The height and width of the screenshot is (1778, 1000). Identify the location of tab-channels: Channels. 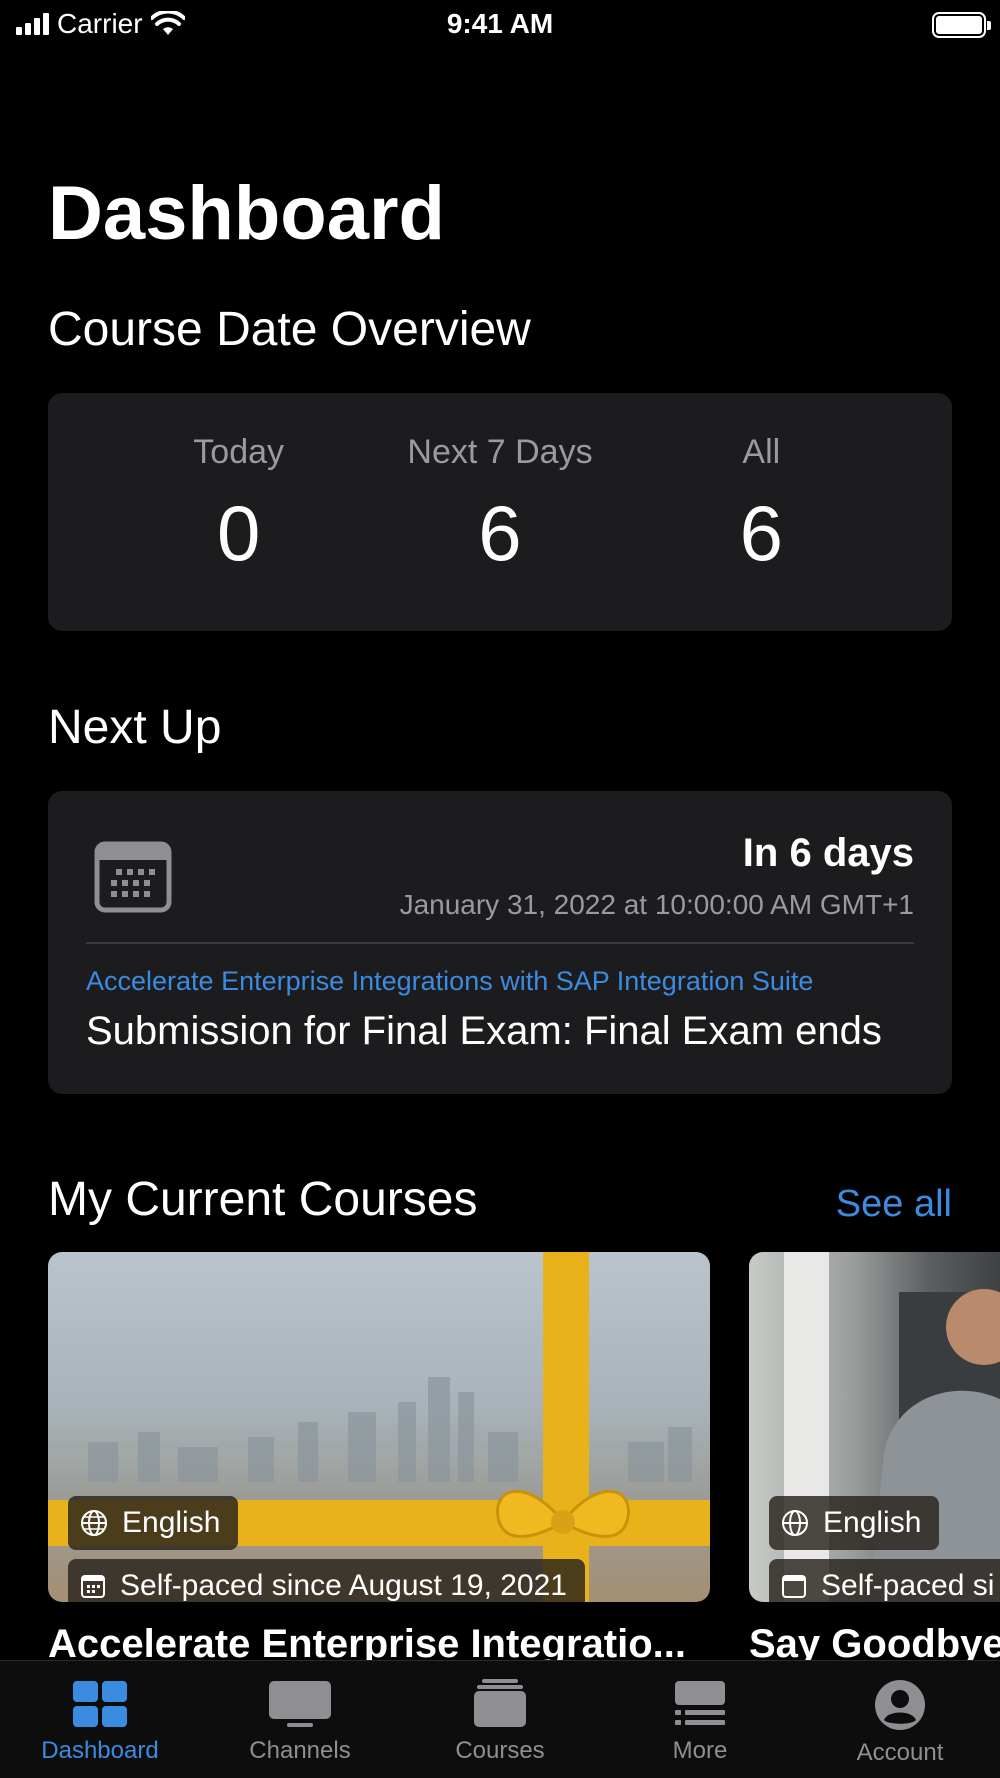
(300, 1719).